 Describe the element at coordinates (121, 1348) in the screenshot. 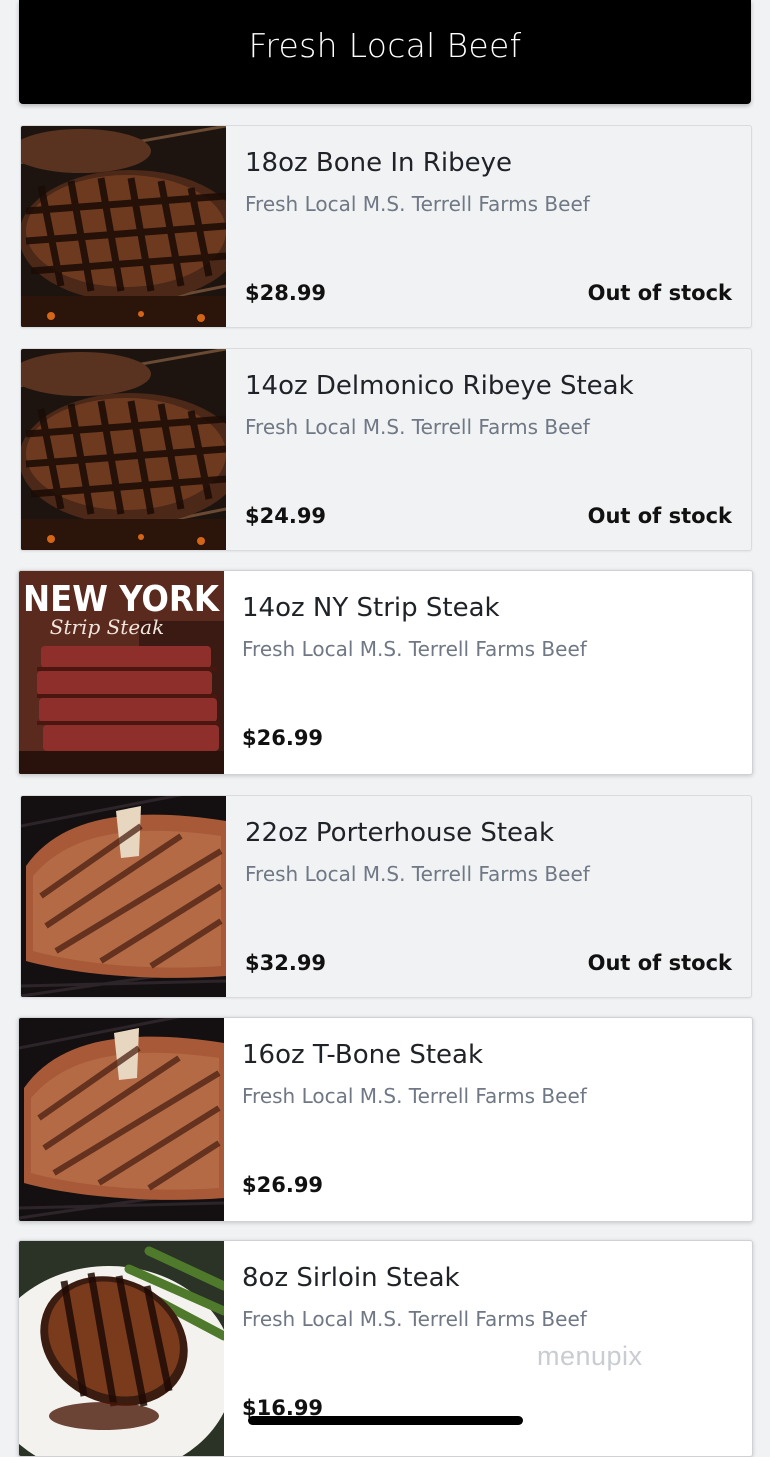

I see `sirloin-steak-image` at that location.